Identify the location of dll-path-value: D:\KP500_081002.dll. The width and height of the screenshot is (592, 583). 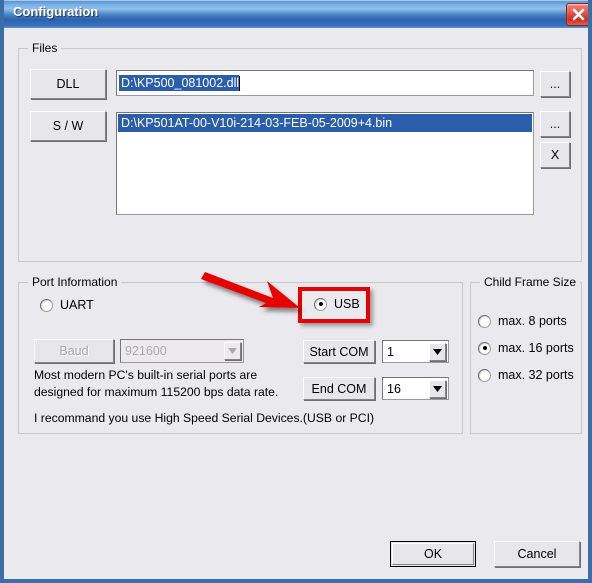
(179, 83).